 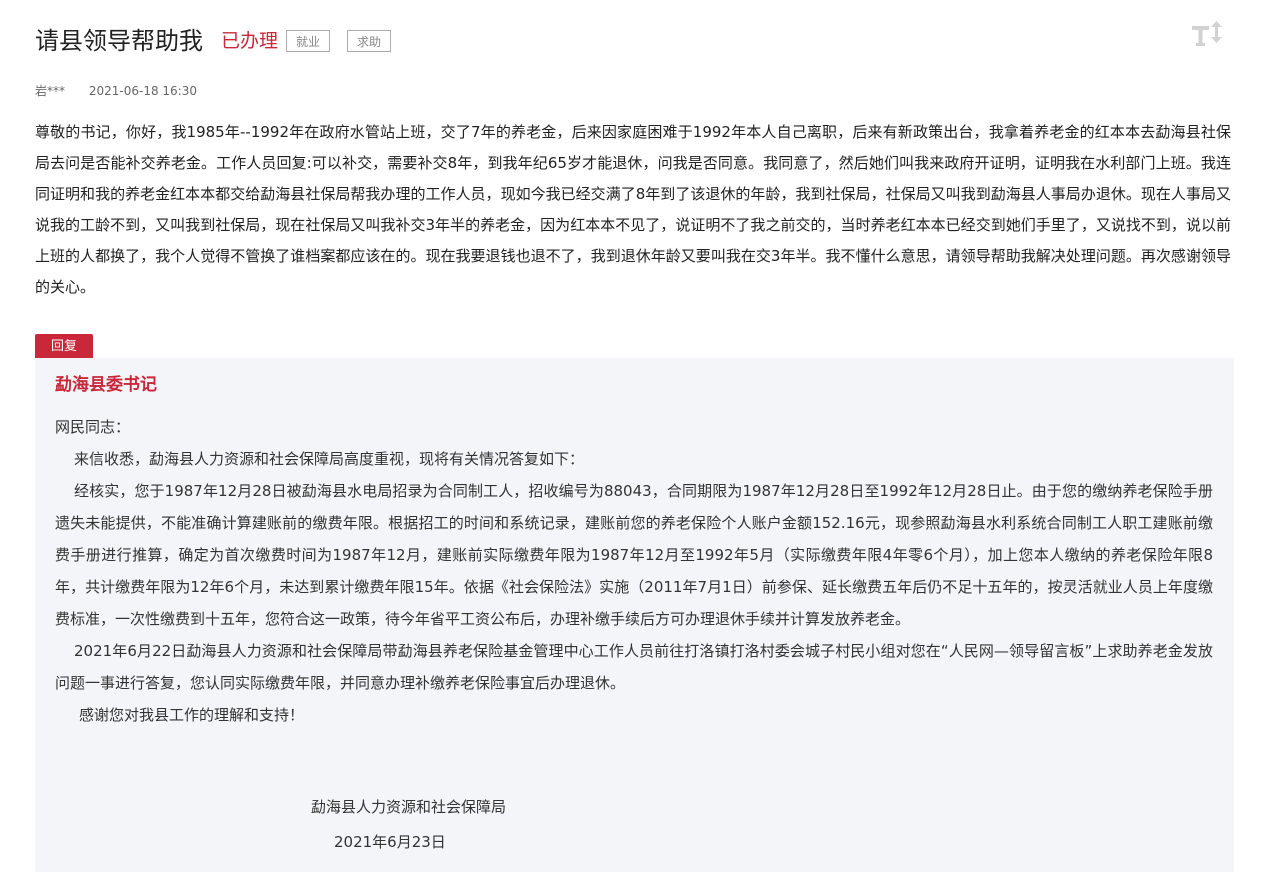 What do you see at coordinates (409, 807) in the screenshot?
I see `signature-org: 勐海县人力资源和社会保障局` at bounding box center [409, 807].